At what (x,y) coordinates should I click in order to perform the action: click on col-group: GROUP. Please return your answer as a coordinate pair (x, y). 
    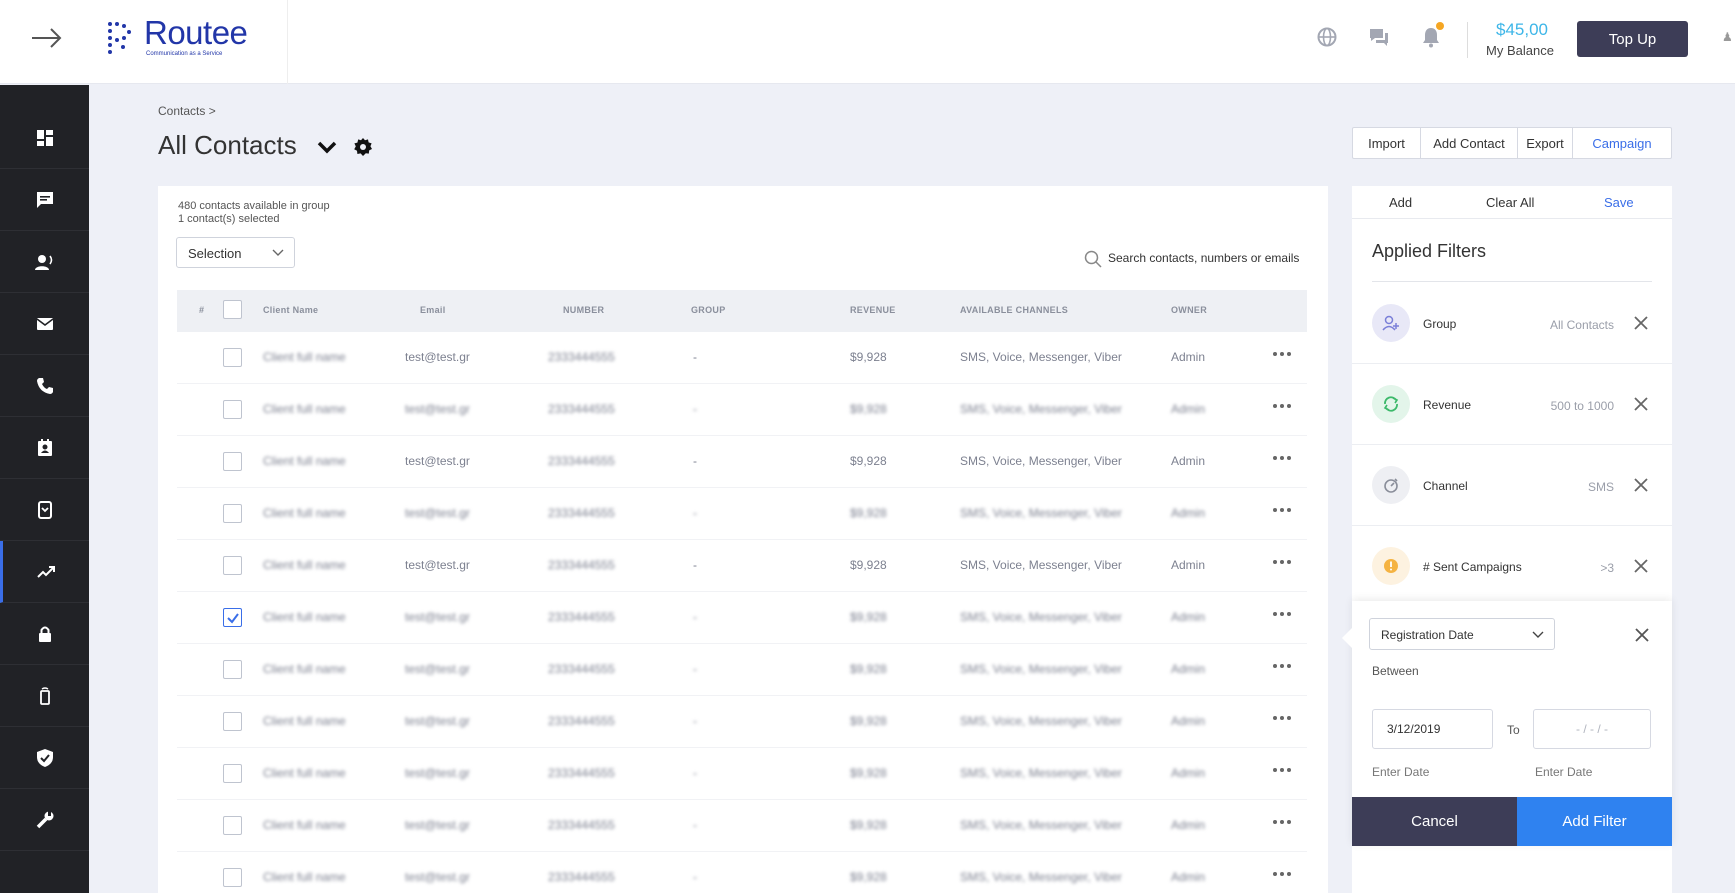
    Looking at the image, I should click on (708, 310).